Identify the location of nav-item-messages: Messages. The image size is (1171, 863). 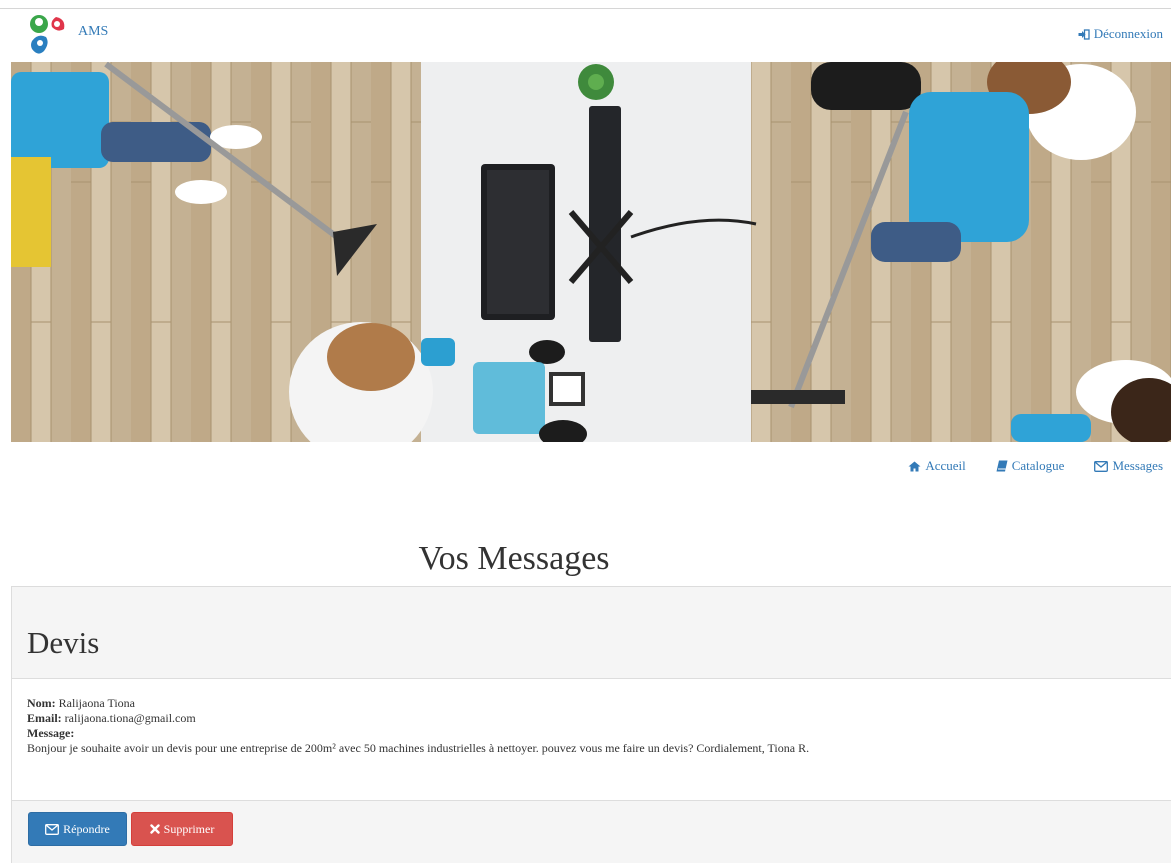
(1128, 466).